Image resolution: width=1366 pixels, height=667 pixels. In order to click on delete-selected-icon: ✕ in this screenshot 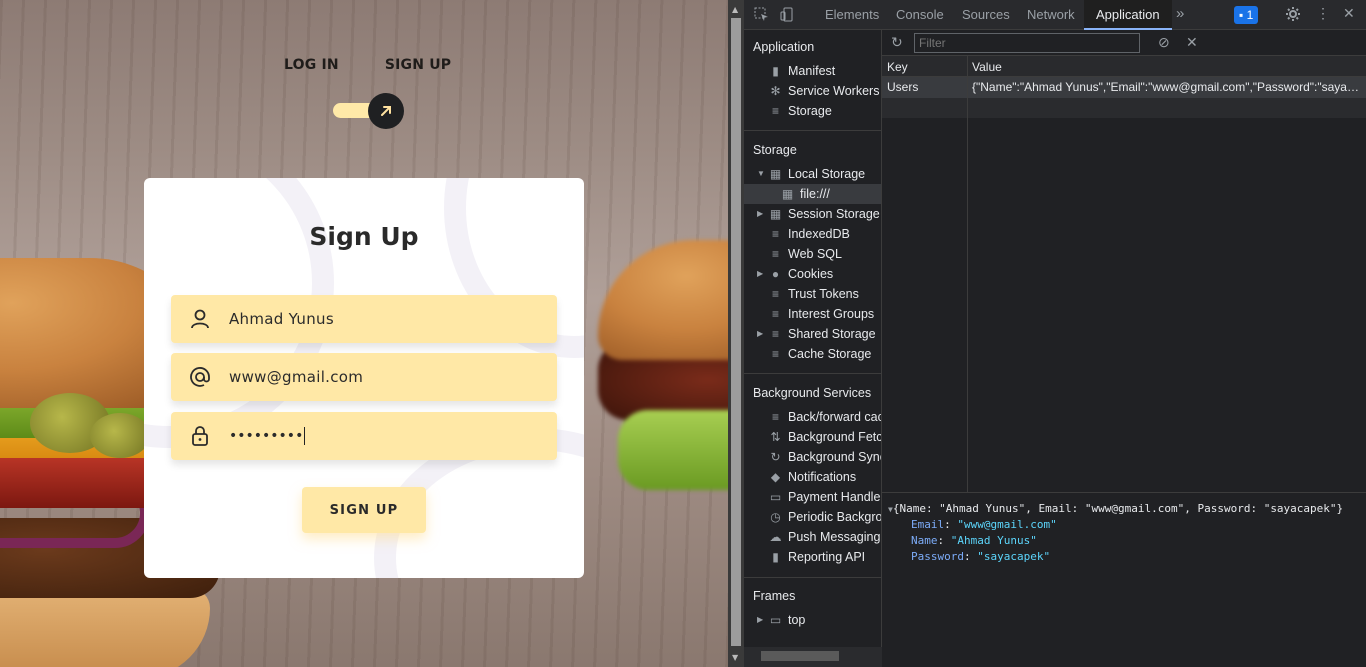, I will do `click(1192, 42)`.